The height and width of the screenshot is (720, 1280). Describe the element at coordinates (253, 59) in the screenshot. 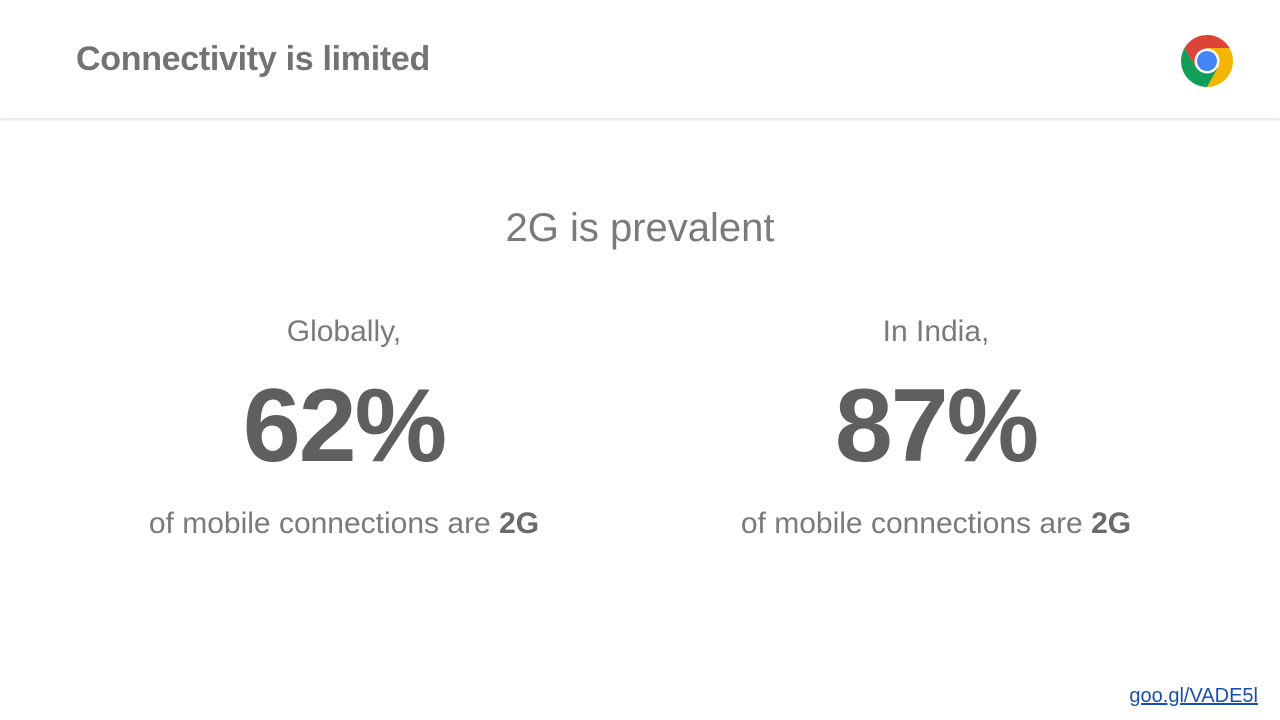

I see `slide-title: Connectivity is limited` at that location.